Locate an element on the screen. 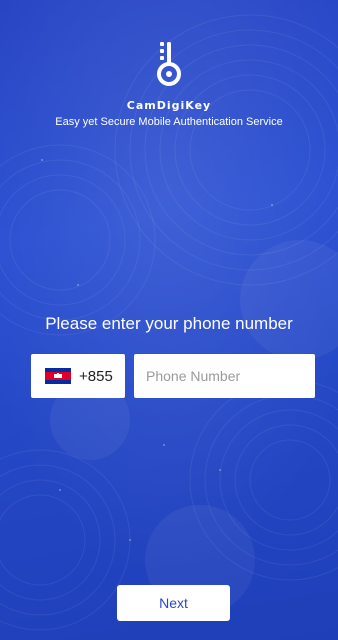 This screenshot has height=640, width=338. next-button: Next is located at coordinates (173, 603).